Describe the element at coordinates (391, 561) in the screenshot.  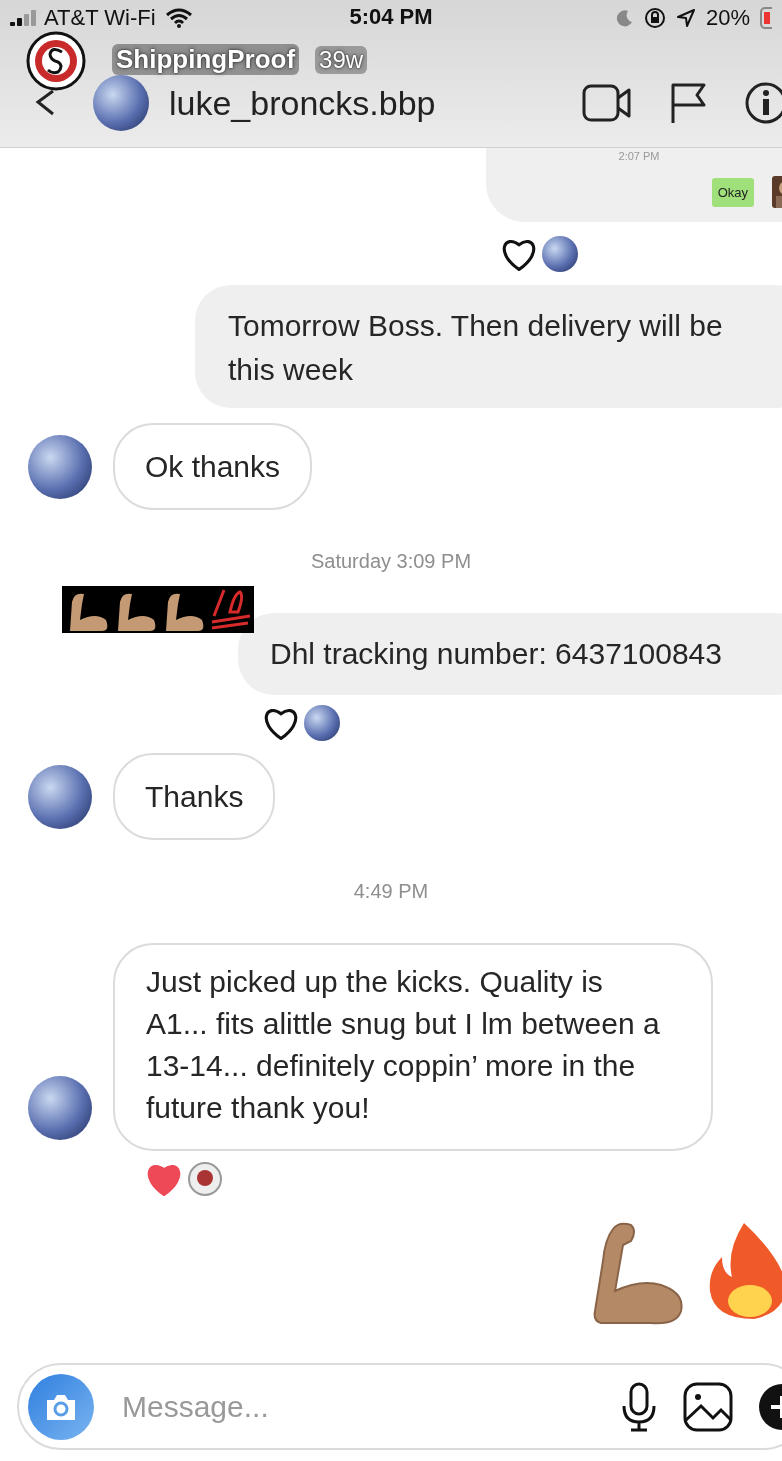
I see `chat-timestamp: Saturday 3:09 PM` at that location.